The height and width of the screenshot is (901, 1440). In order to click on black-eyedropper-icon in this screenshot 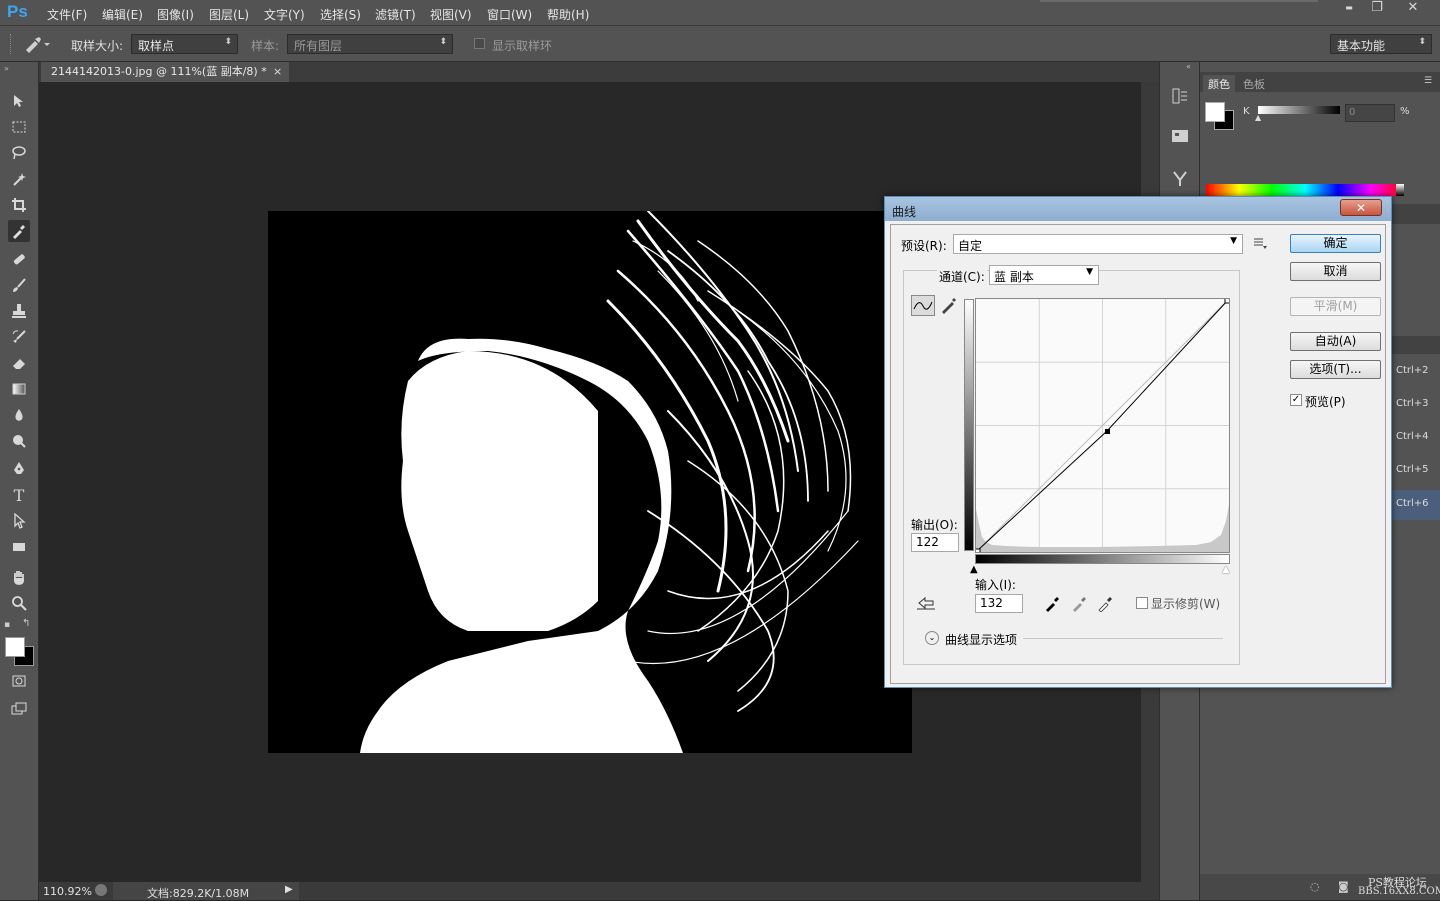, I will do `click(1053, 603)`.